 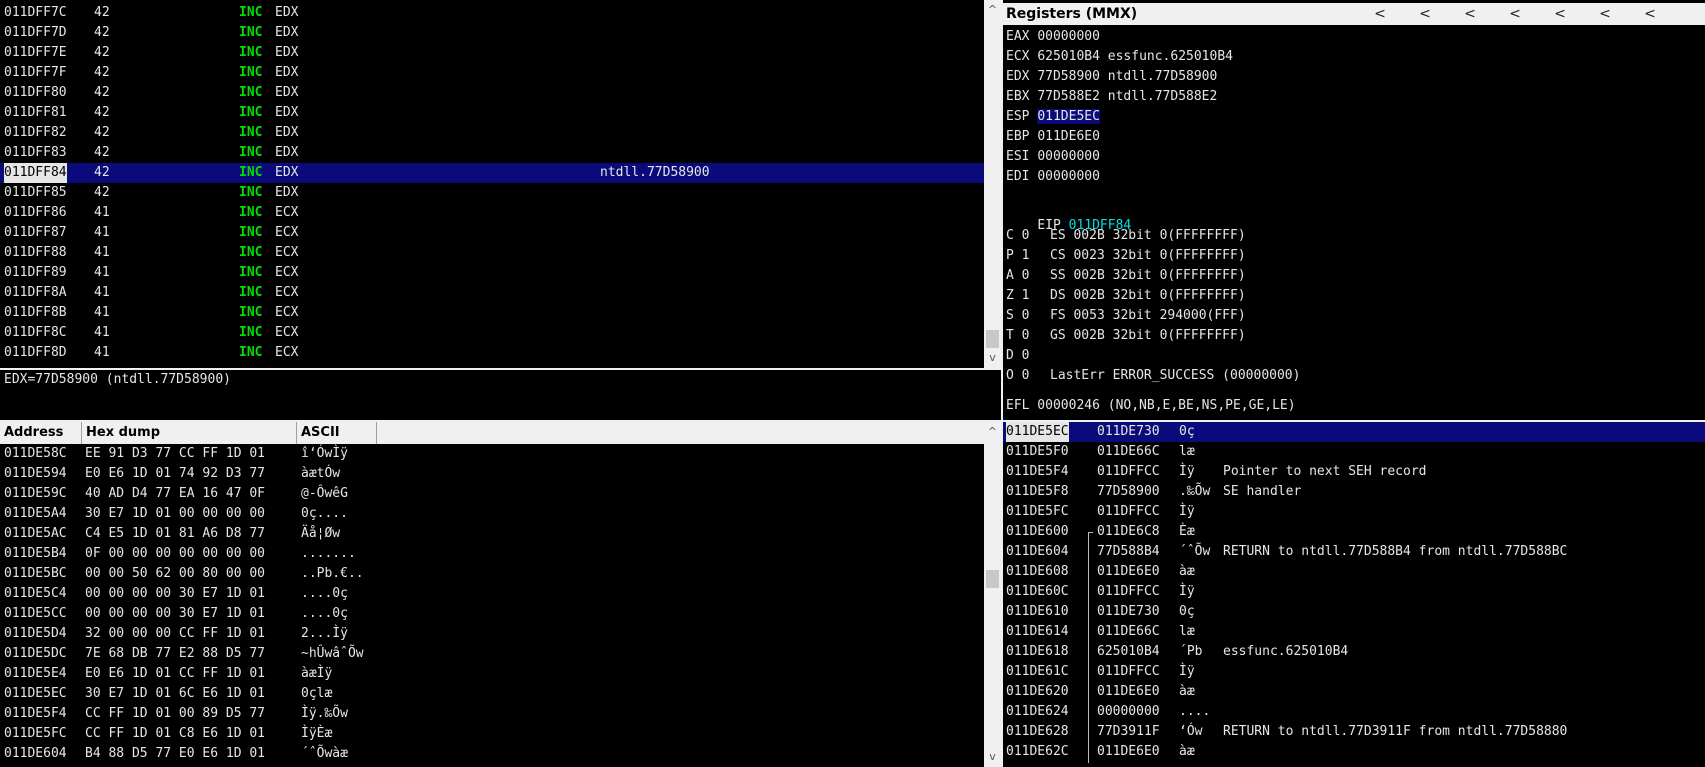 I want to click on register-ecx: ECX 625010B4 essfunc.625010B4, so click(x=1119, y=57).